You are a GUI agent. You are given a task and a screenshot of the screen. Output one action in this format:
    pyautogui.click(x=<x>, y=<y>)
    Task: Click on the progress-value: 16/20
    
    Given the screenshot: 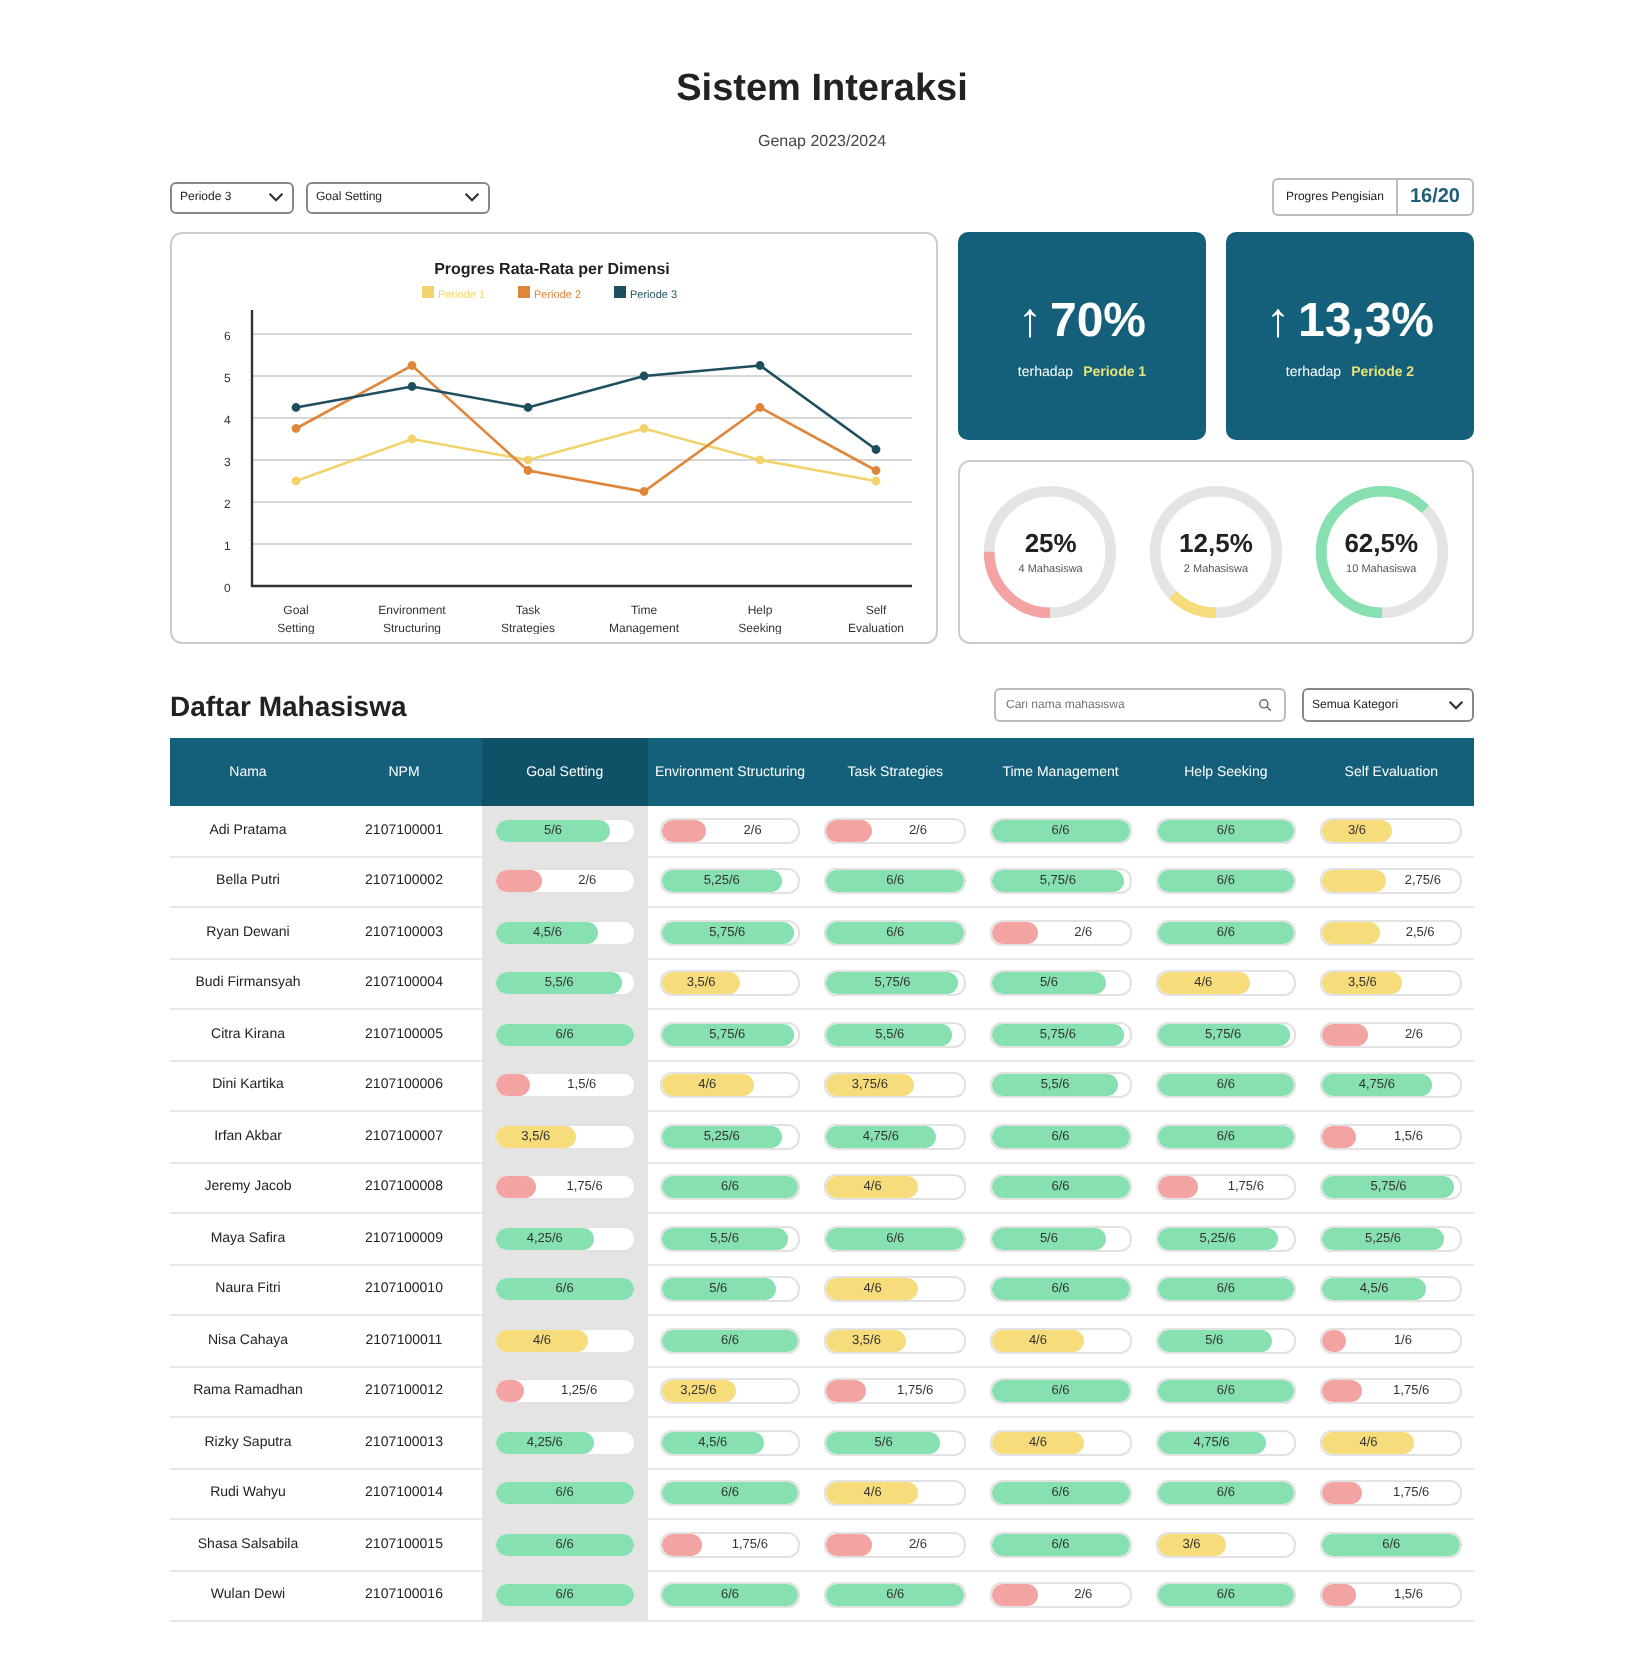 What is the action you would take?
    pyautogui.click(x=1434, y=198)
    